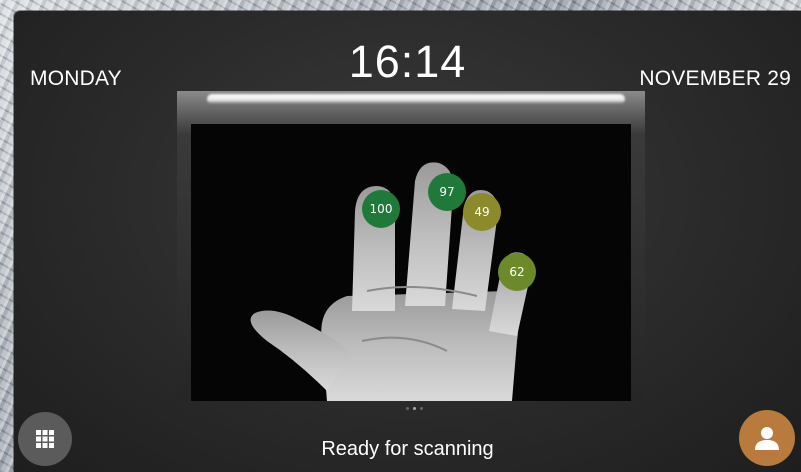 The height and width of the screenshot is (472, 801). I want to click on page-indicator, so click(414, 408).